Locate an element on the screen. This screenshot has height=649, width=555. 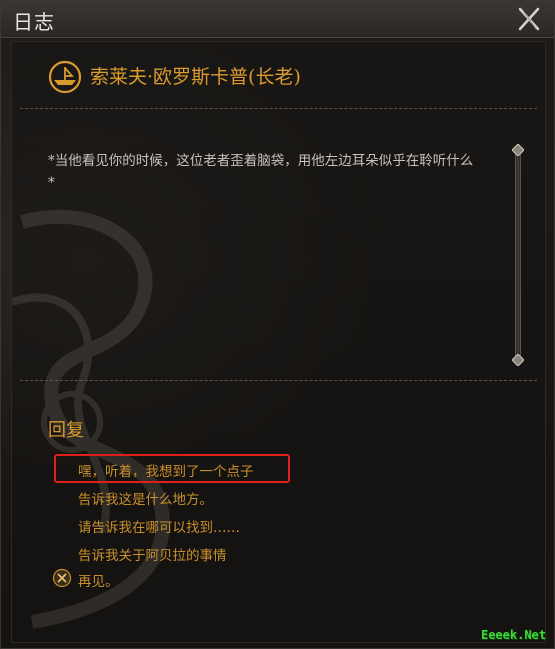
reply-option-goodbye: 再见。 is located at coordinates (98, 580).